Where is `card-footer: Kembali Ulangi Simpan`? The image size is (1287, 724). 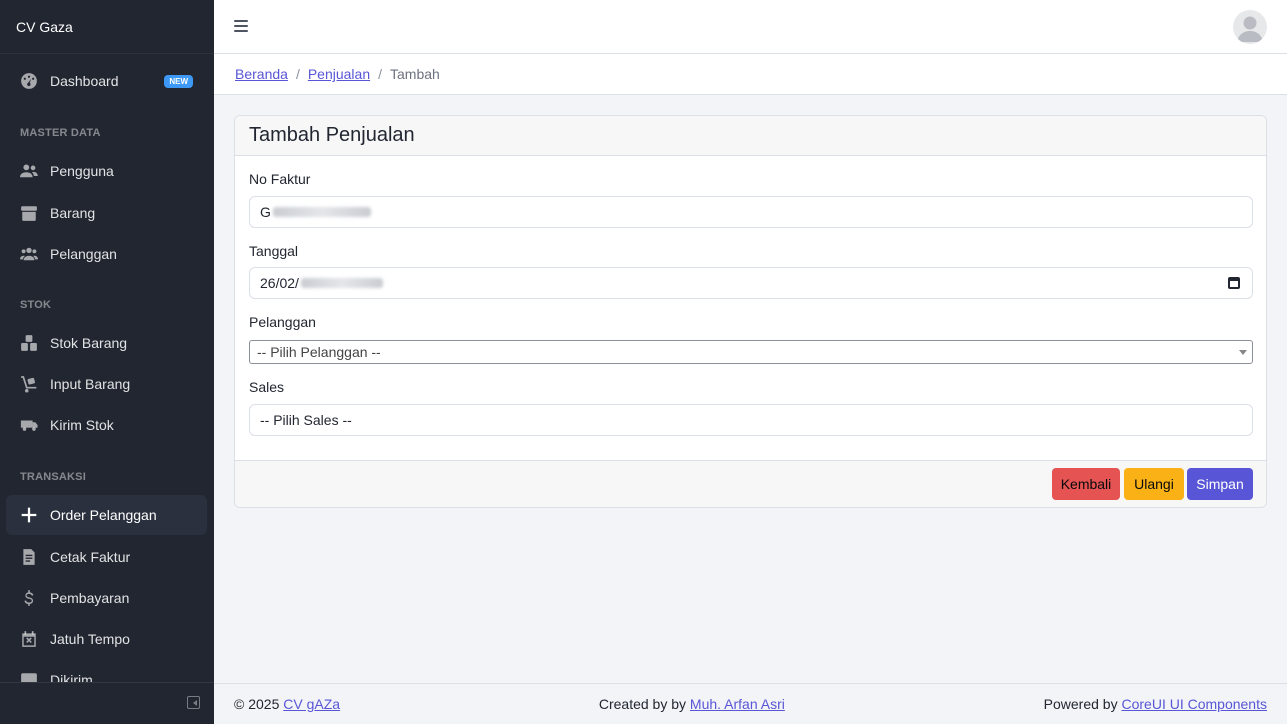 card-footer: Kembali Ulangi Simpan is located at coordinates (750, 483).